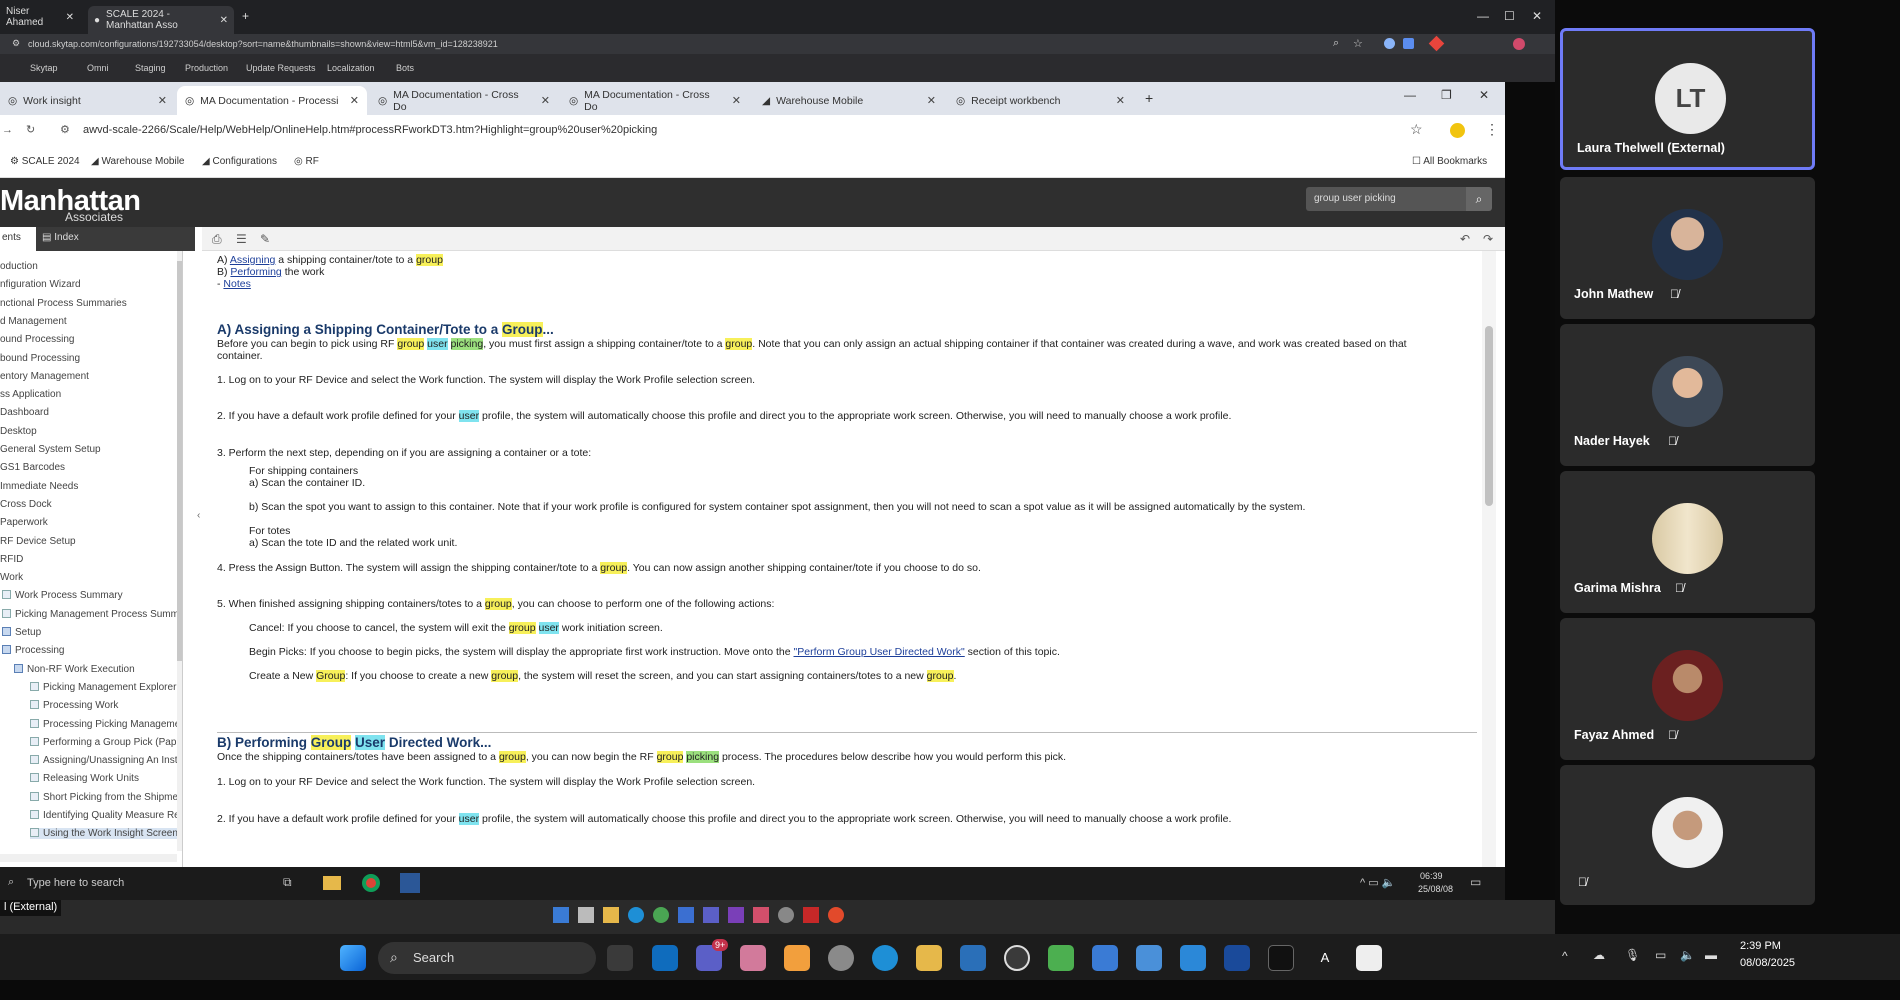 The height and width of the screenshot is (1000, 1900). Describe the element at coordinates (92, 614) in the screenshot. I see `toc-item: Picking Management Process Summa` at that location.